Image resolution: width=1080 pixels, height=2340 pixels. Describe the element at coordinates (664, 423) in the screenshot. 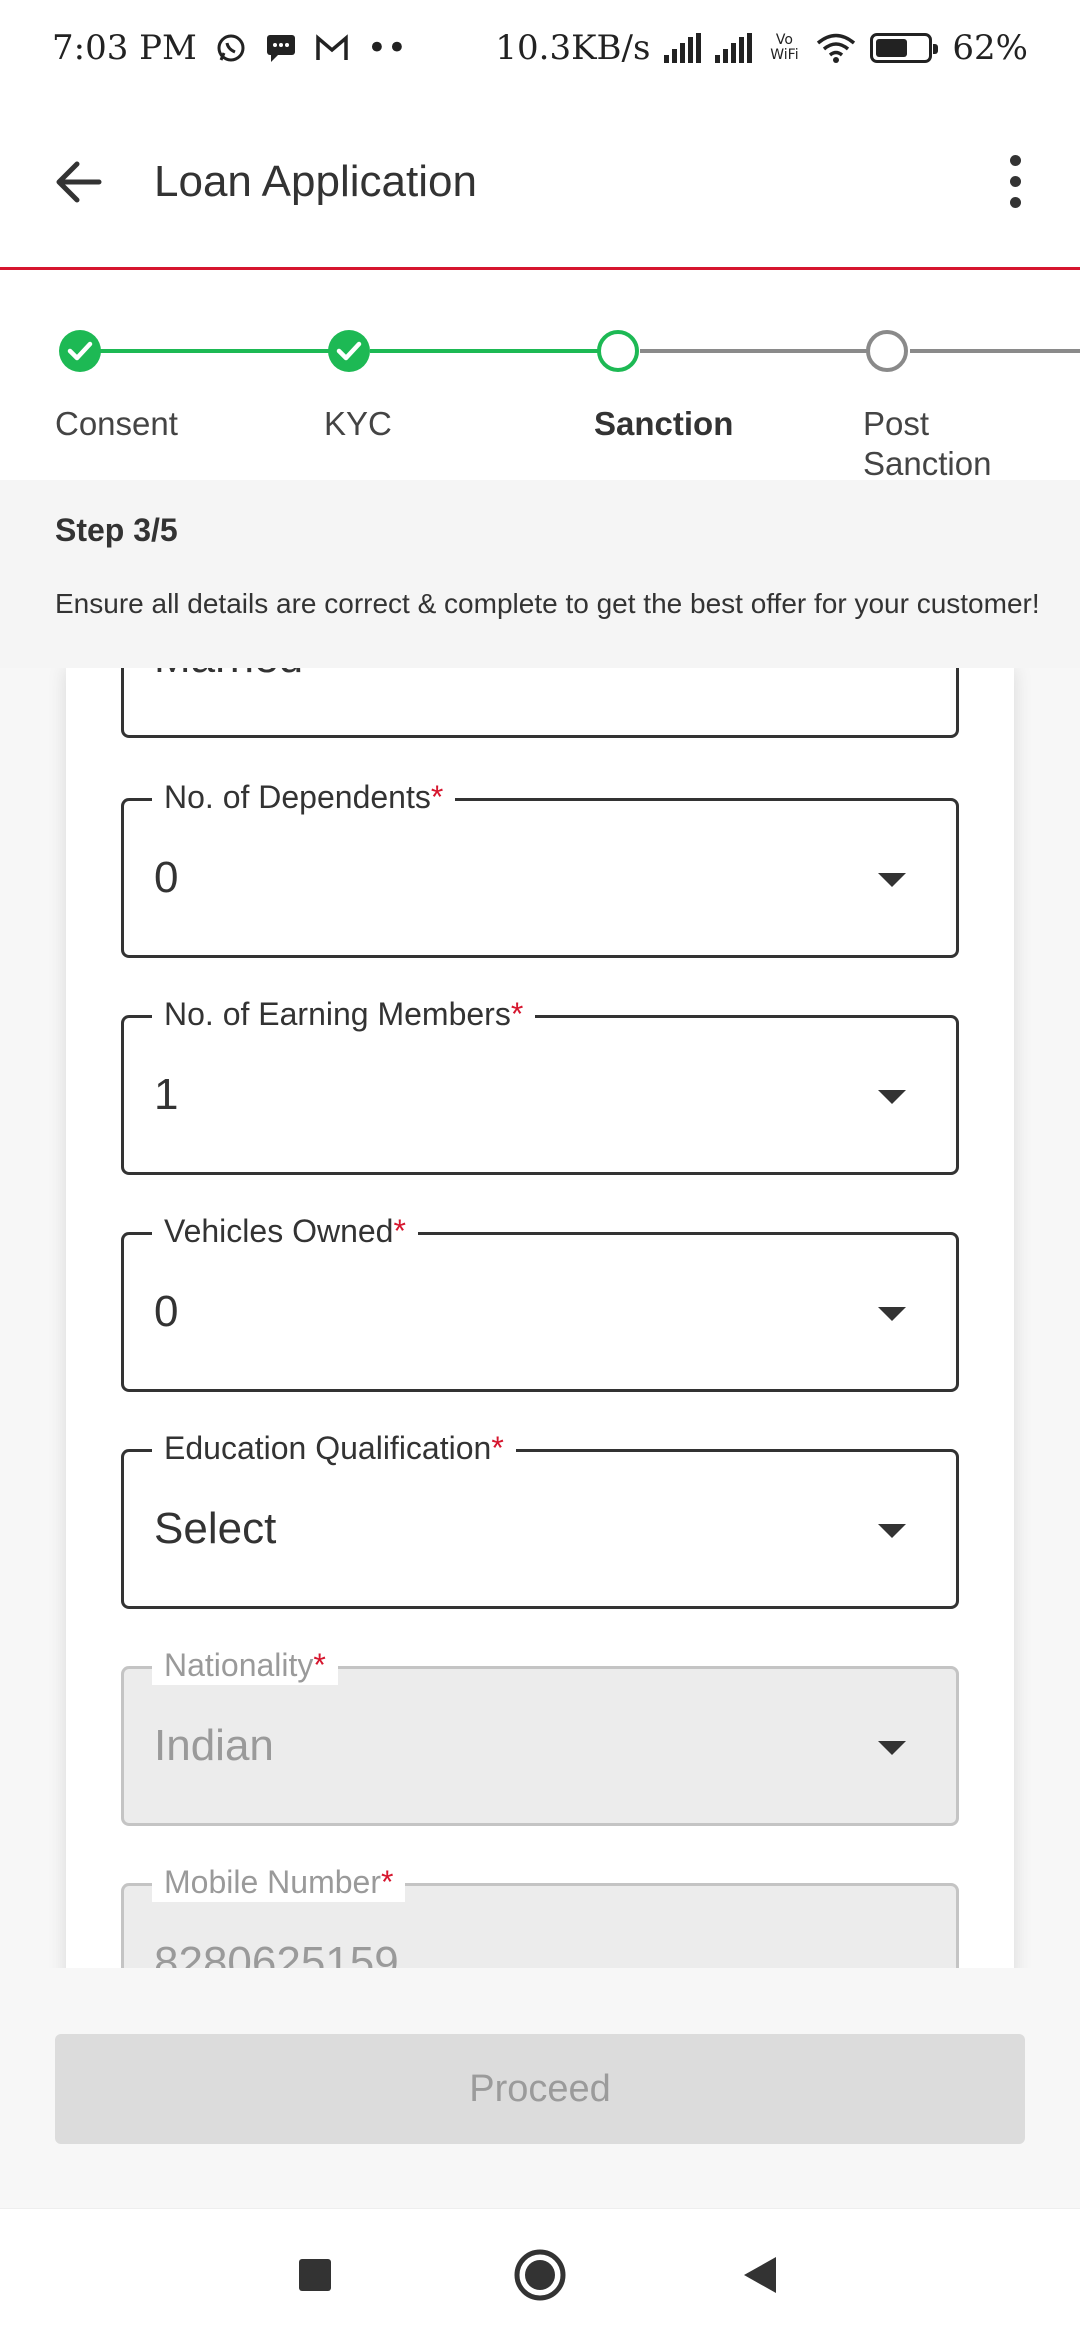

I see `step-label-sanction: Sanction` at that location.